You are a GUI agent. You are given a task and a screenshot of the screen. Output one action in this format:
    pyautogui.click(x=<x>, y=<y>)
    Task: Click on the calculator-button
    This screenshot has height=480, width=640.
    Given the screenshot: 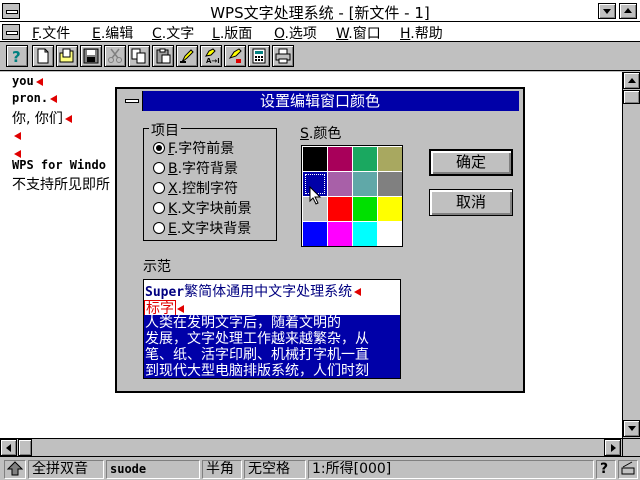 What is the action you would take?
    pyautogui.click(x=259, y=56)
    